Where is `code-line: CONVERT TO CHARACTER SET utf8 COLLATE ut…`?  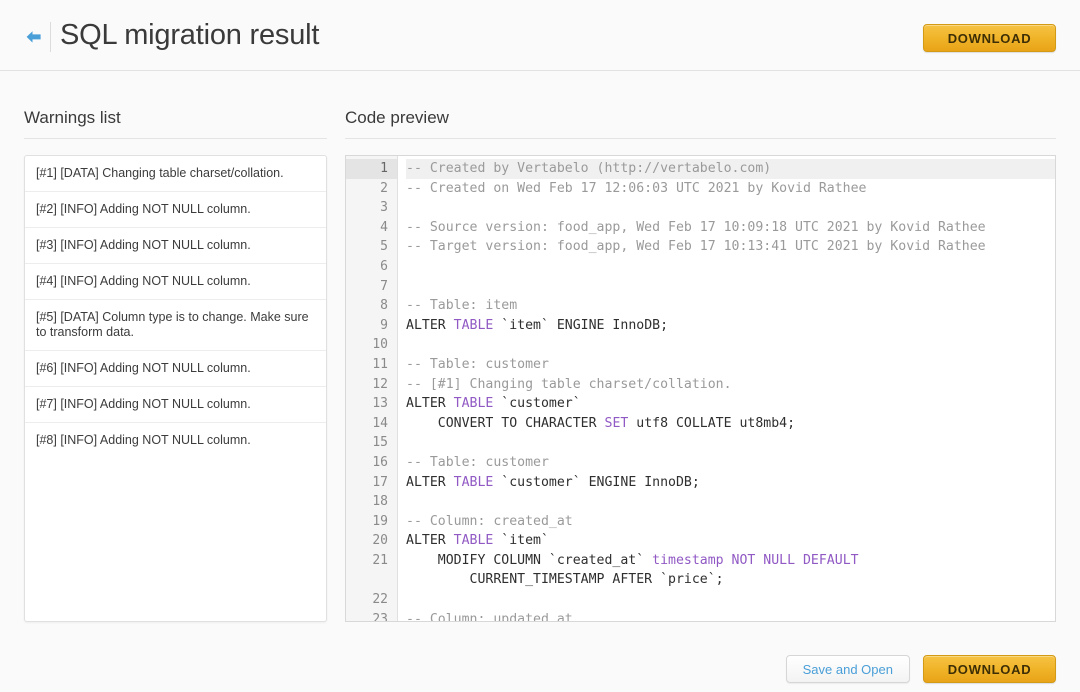
code-line: CONVERT TO CHARACTER SET utf8 COLLATE ut… is located at coordinates (730, 424).